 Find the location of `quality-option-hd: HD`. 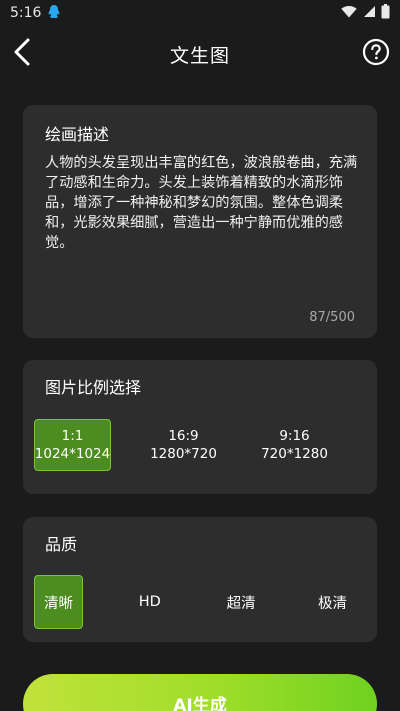

quality-option-hd: HD is located at coordinates (149, 602).